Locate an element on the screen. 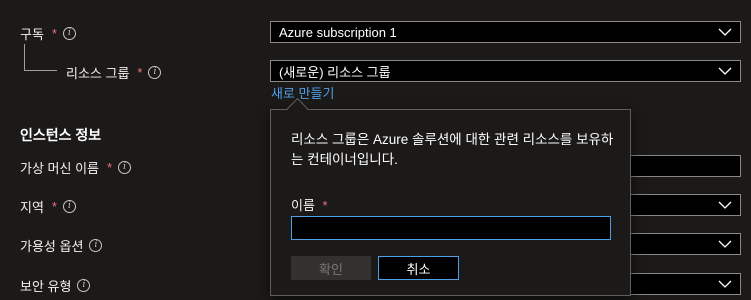  security-type-dropdown is located at coordinates (683, 284).